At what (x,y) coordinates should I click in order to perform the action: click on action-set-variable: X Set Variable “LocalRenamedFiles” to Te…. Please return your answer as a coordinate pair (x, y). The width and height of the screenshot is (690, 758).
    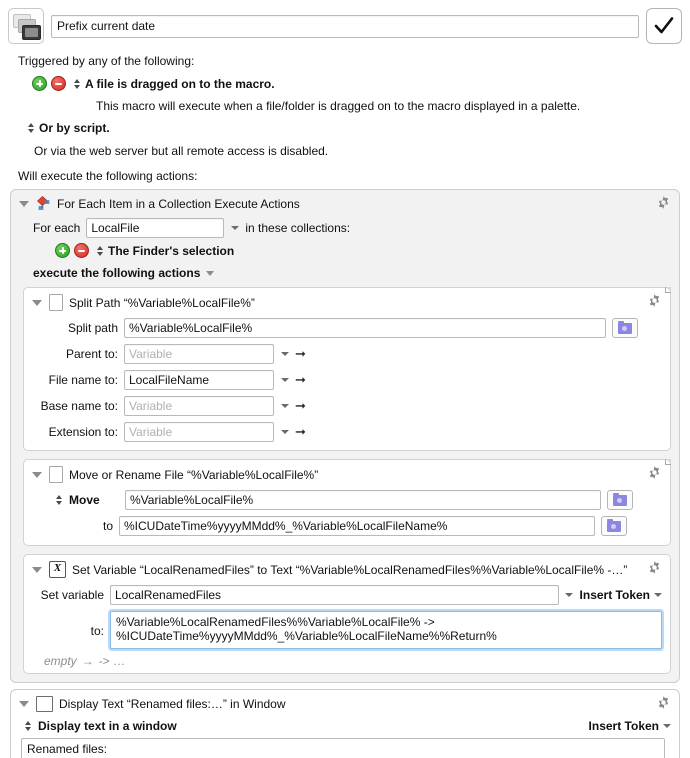
    Looking at the image, I should click on (347, 614).